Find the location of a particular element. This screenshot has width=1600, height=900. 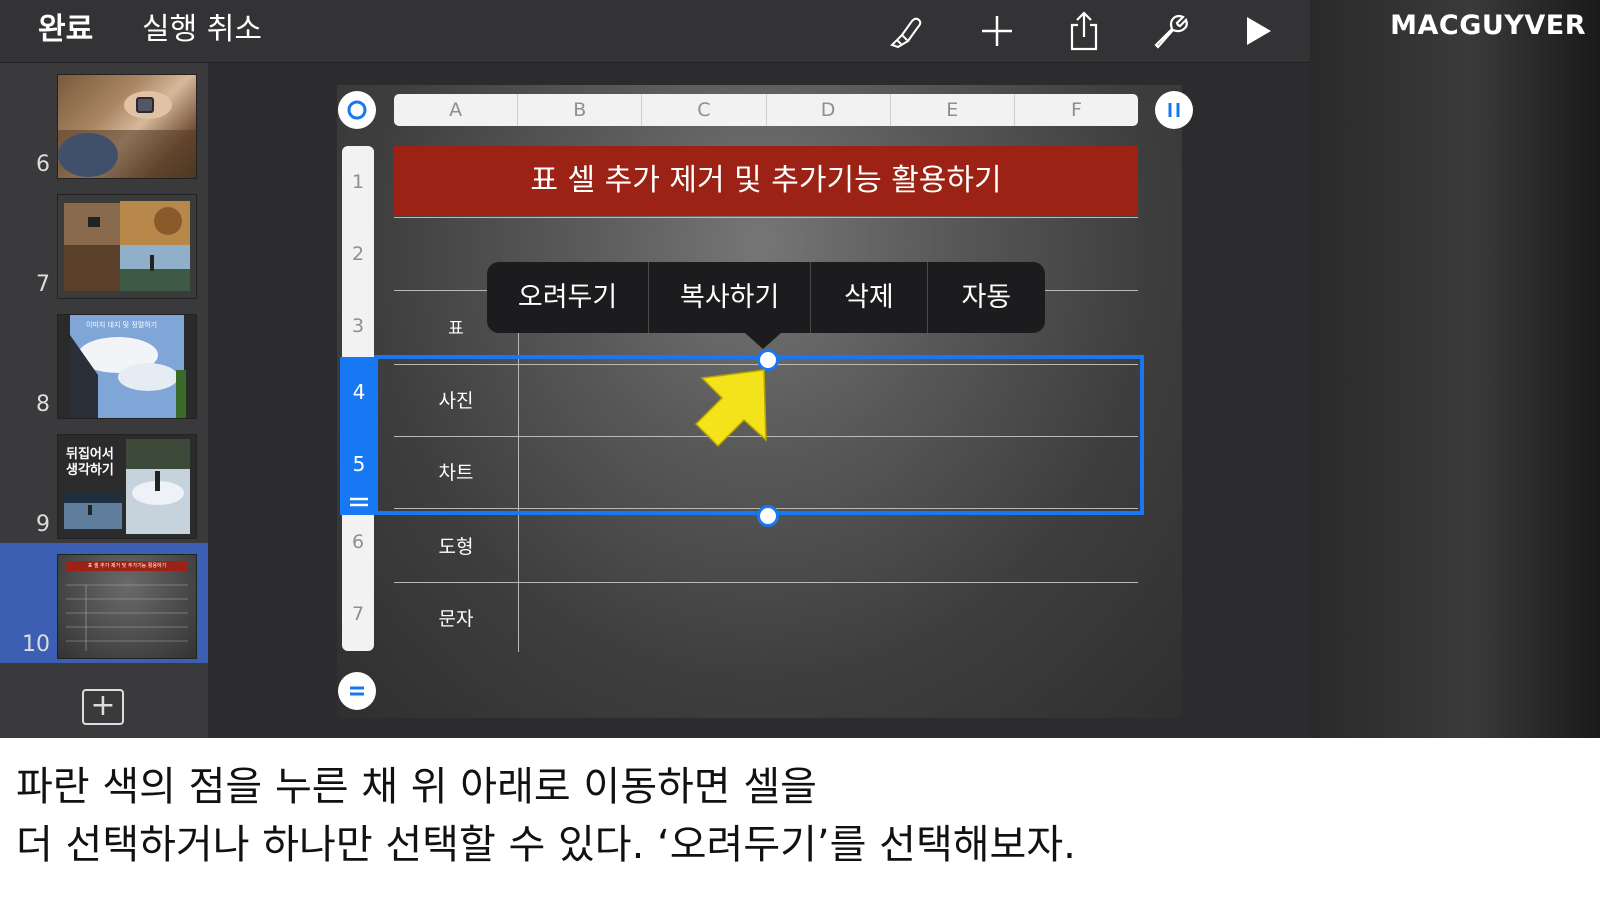

add-row-handle is located at coordinates (357, 691).